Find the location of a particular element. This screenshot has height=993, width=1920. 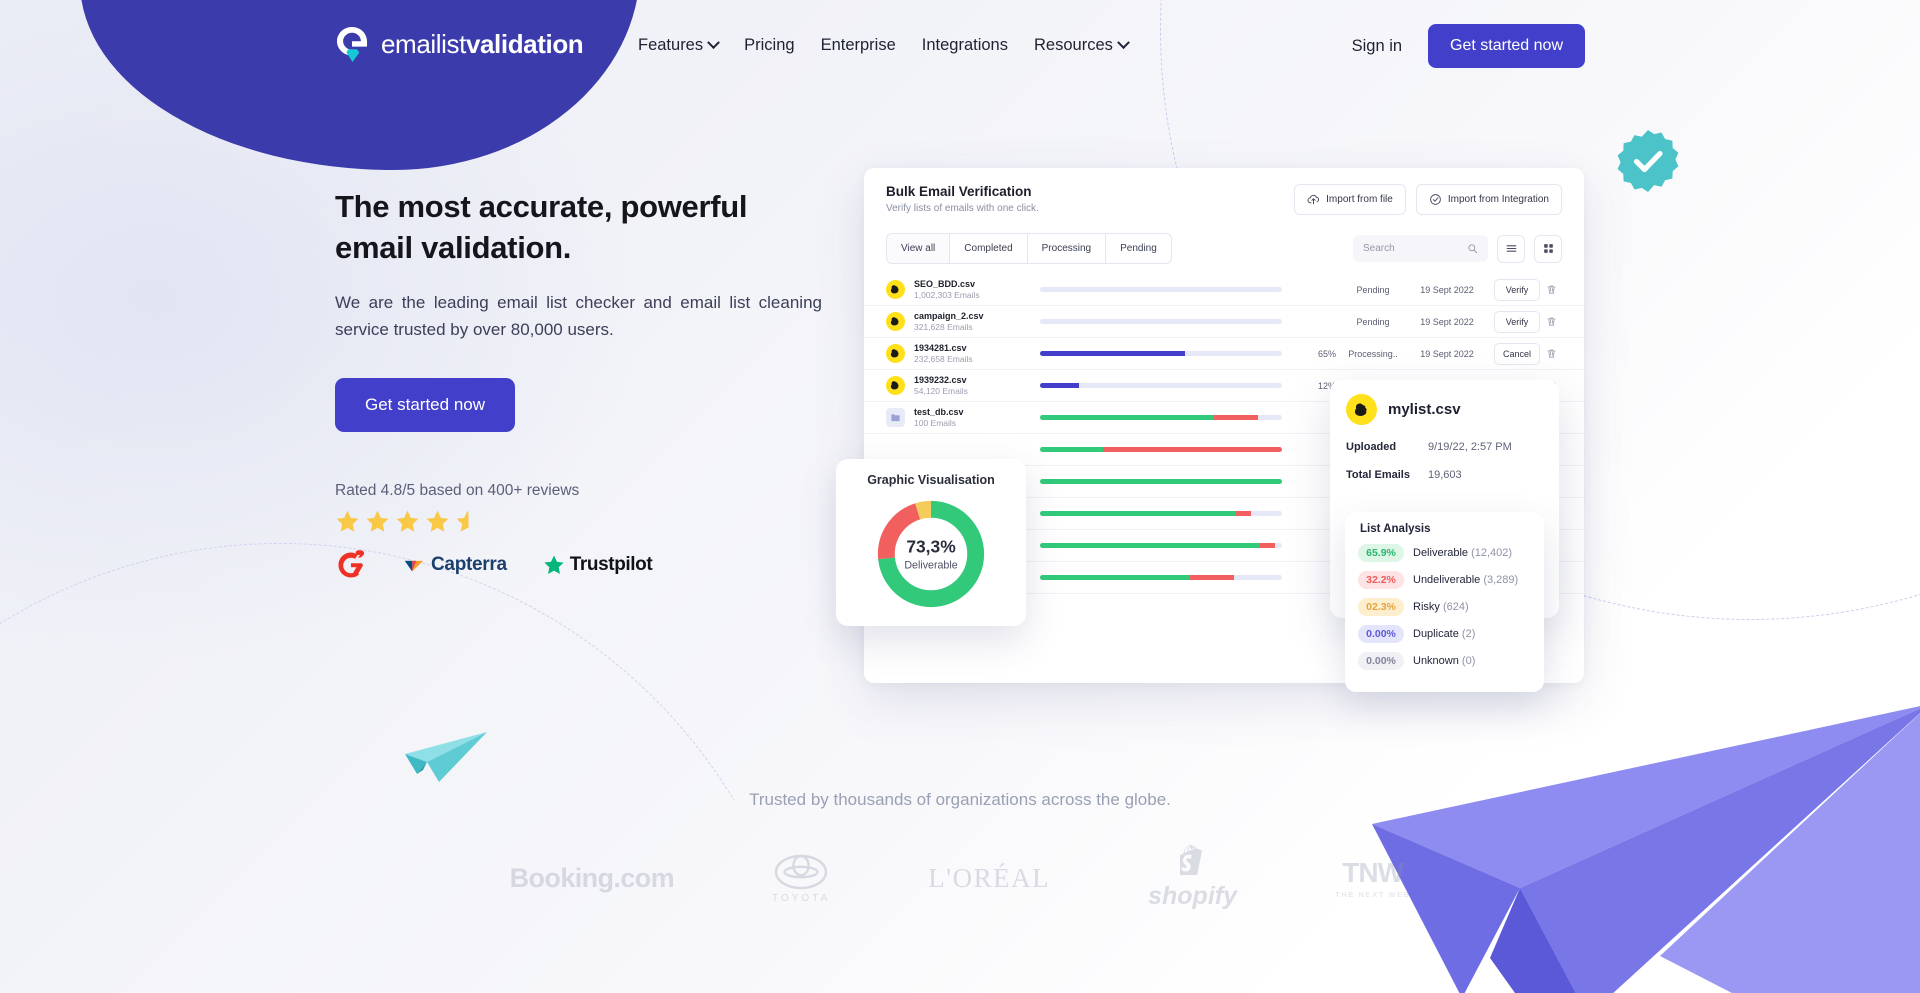

mylist-header: mylist.csv is located at coordinates (1444, 409).